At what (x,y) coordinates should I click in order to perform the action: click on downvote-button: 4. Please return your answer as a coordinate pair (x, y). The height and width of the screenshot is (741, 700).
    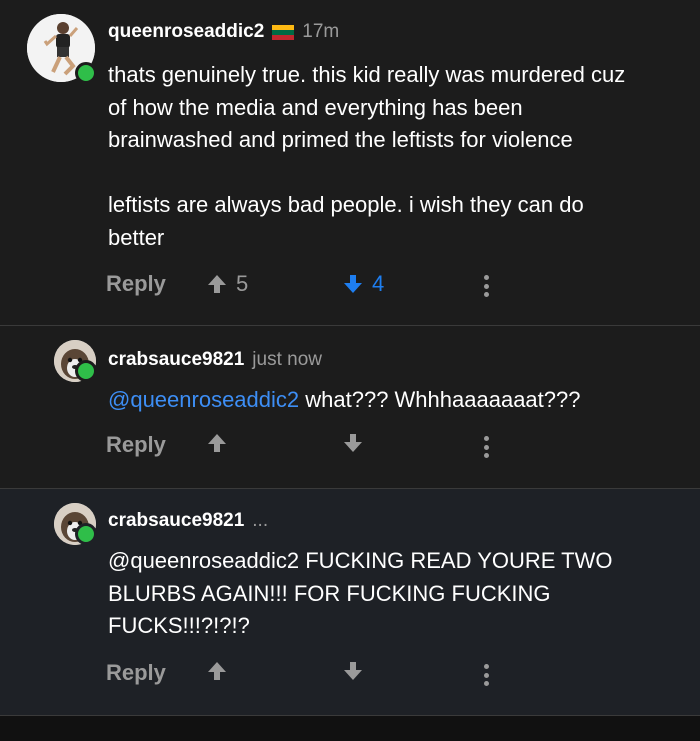
    Looking at the image, I should click on (363, 284).